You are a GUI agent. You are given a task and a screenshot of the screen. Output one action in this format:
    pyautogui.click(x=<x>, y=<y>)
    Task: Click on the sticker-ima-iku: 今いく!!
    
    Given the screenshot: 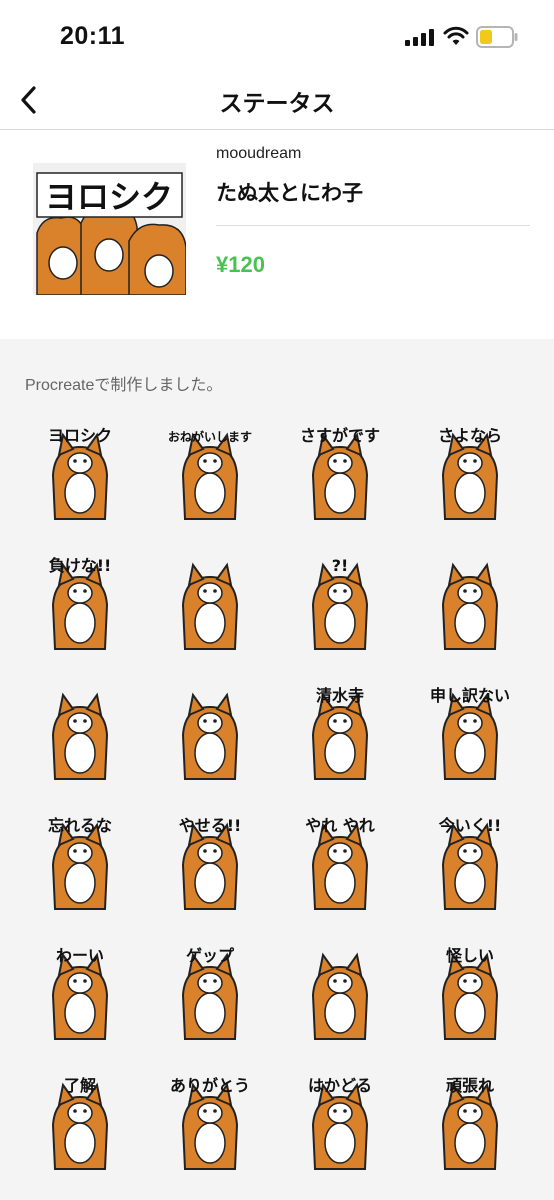 What is the action you would take?
    pyautogui.click(x=470, y=863)
    